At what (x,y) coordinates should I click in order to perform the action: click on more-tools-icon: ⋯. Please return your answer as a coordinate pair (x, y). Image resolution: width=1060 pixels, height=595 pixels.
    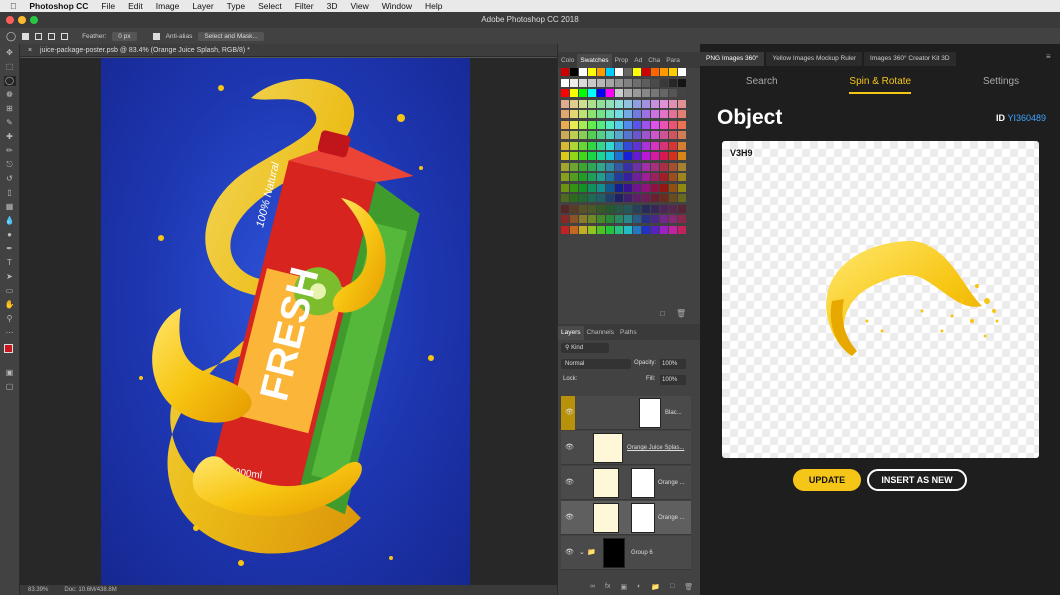
    Looking at the image, I should click on (10, 333).